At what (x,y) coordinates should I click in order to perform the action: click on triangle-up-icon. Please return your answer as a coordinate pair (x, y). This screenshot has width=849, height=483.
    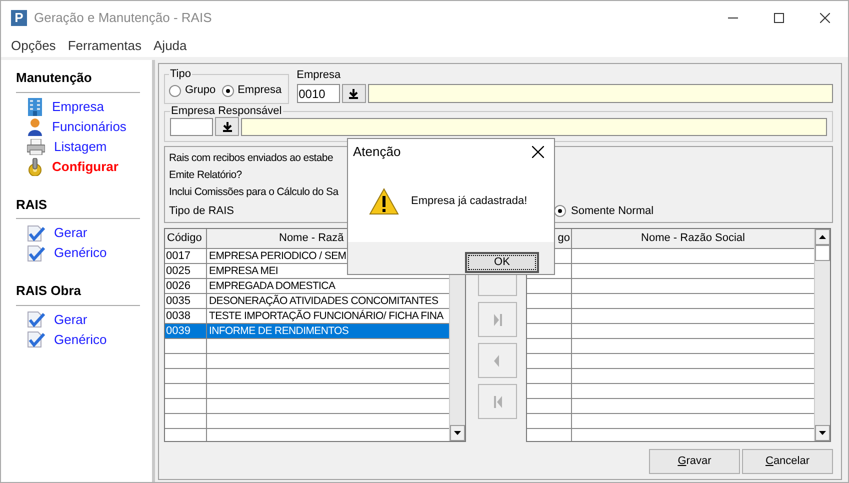
    Looking at the image, I should click on (822, 237).